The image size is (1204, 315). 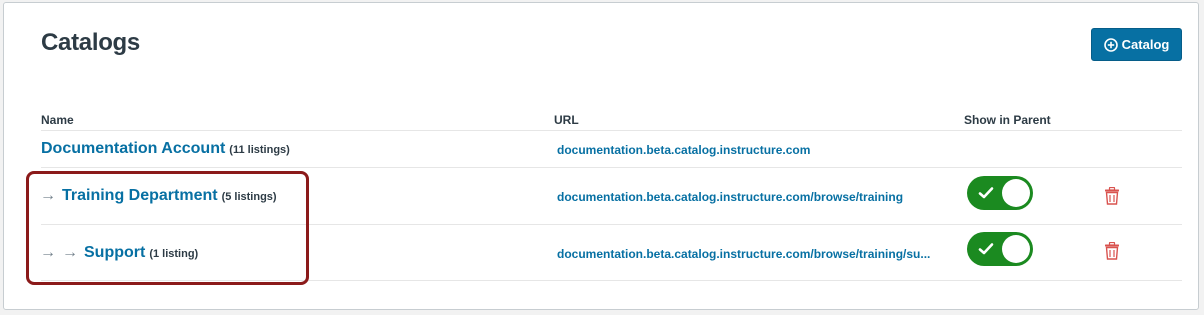 What do you see at coordinates (566, 120) in the screenshot?
I see `column-header-url: URL` at bounding box center [566, 120].